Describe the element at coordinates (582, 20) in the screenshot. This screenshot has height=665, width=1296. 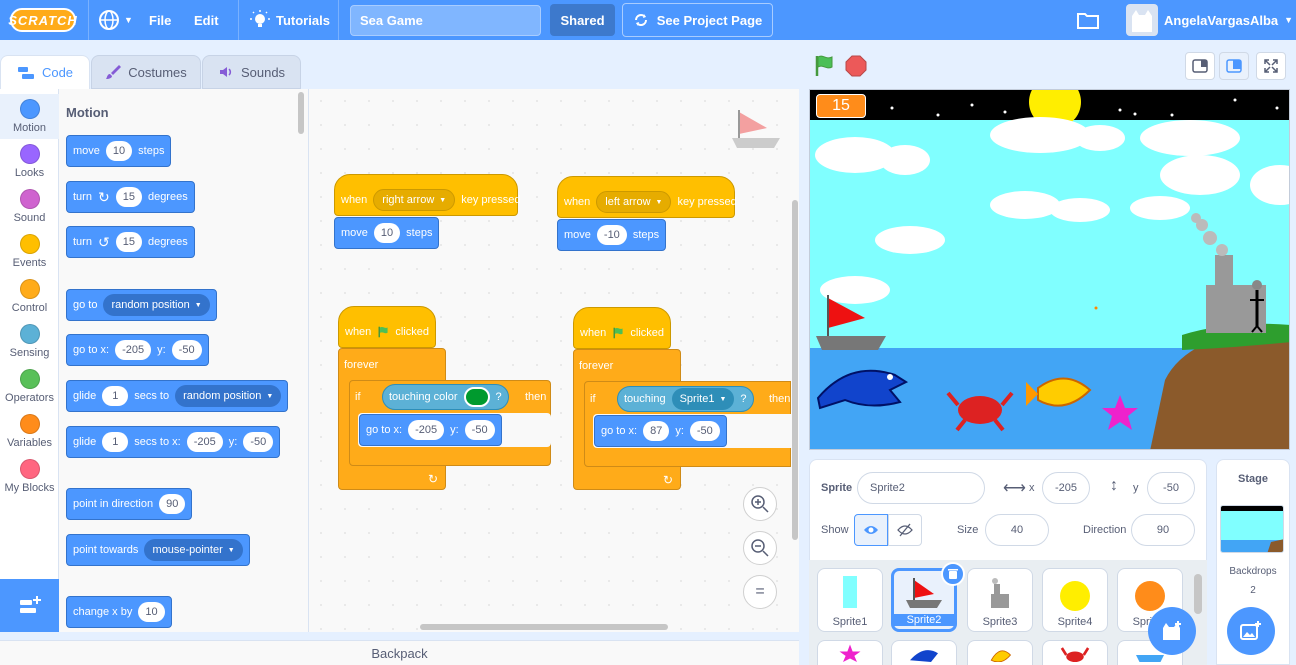
I see `shared-button: Shared` at that location.